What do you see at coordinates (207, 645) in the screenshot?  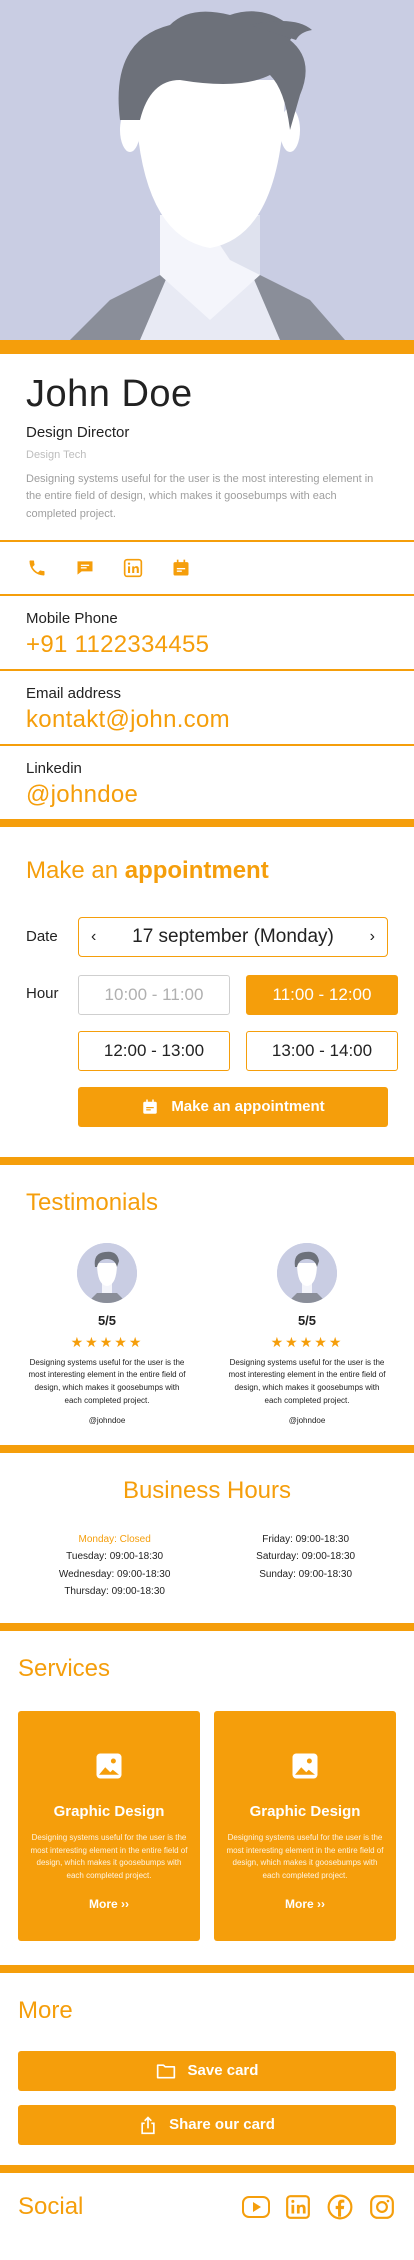 I see `contact-value: +91 1122334455` at bounding box center [207, 645].